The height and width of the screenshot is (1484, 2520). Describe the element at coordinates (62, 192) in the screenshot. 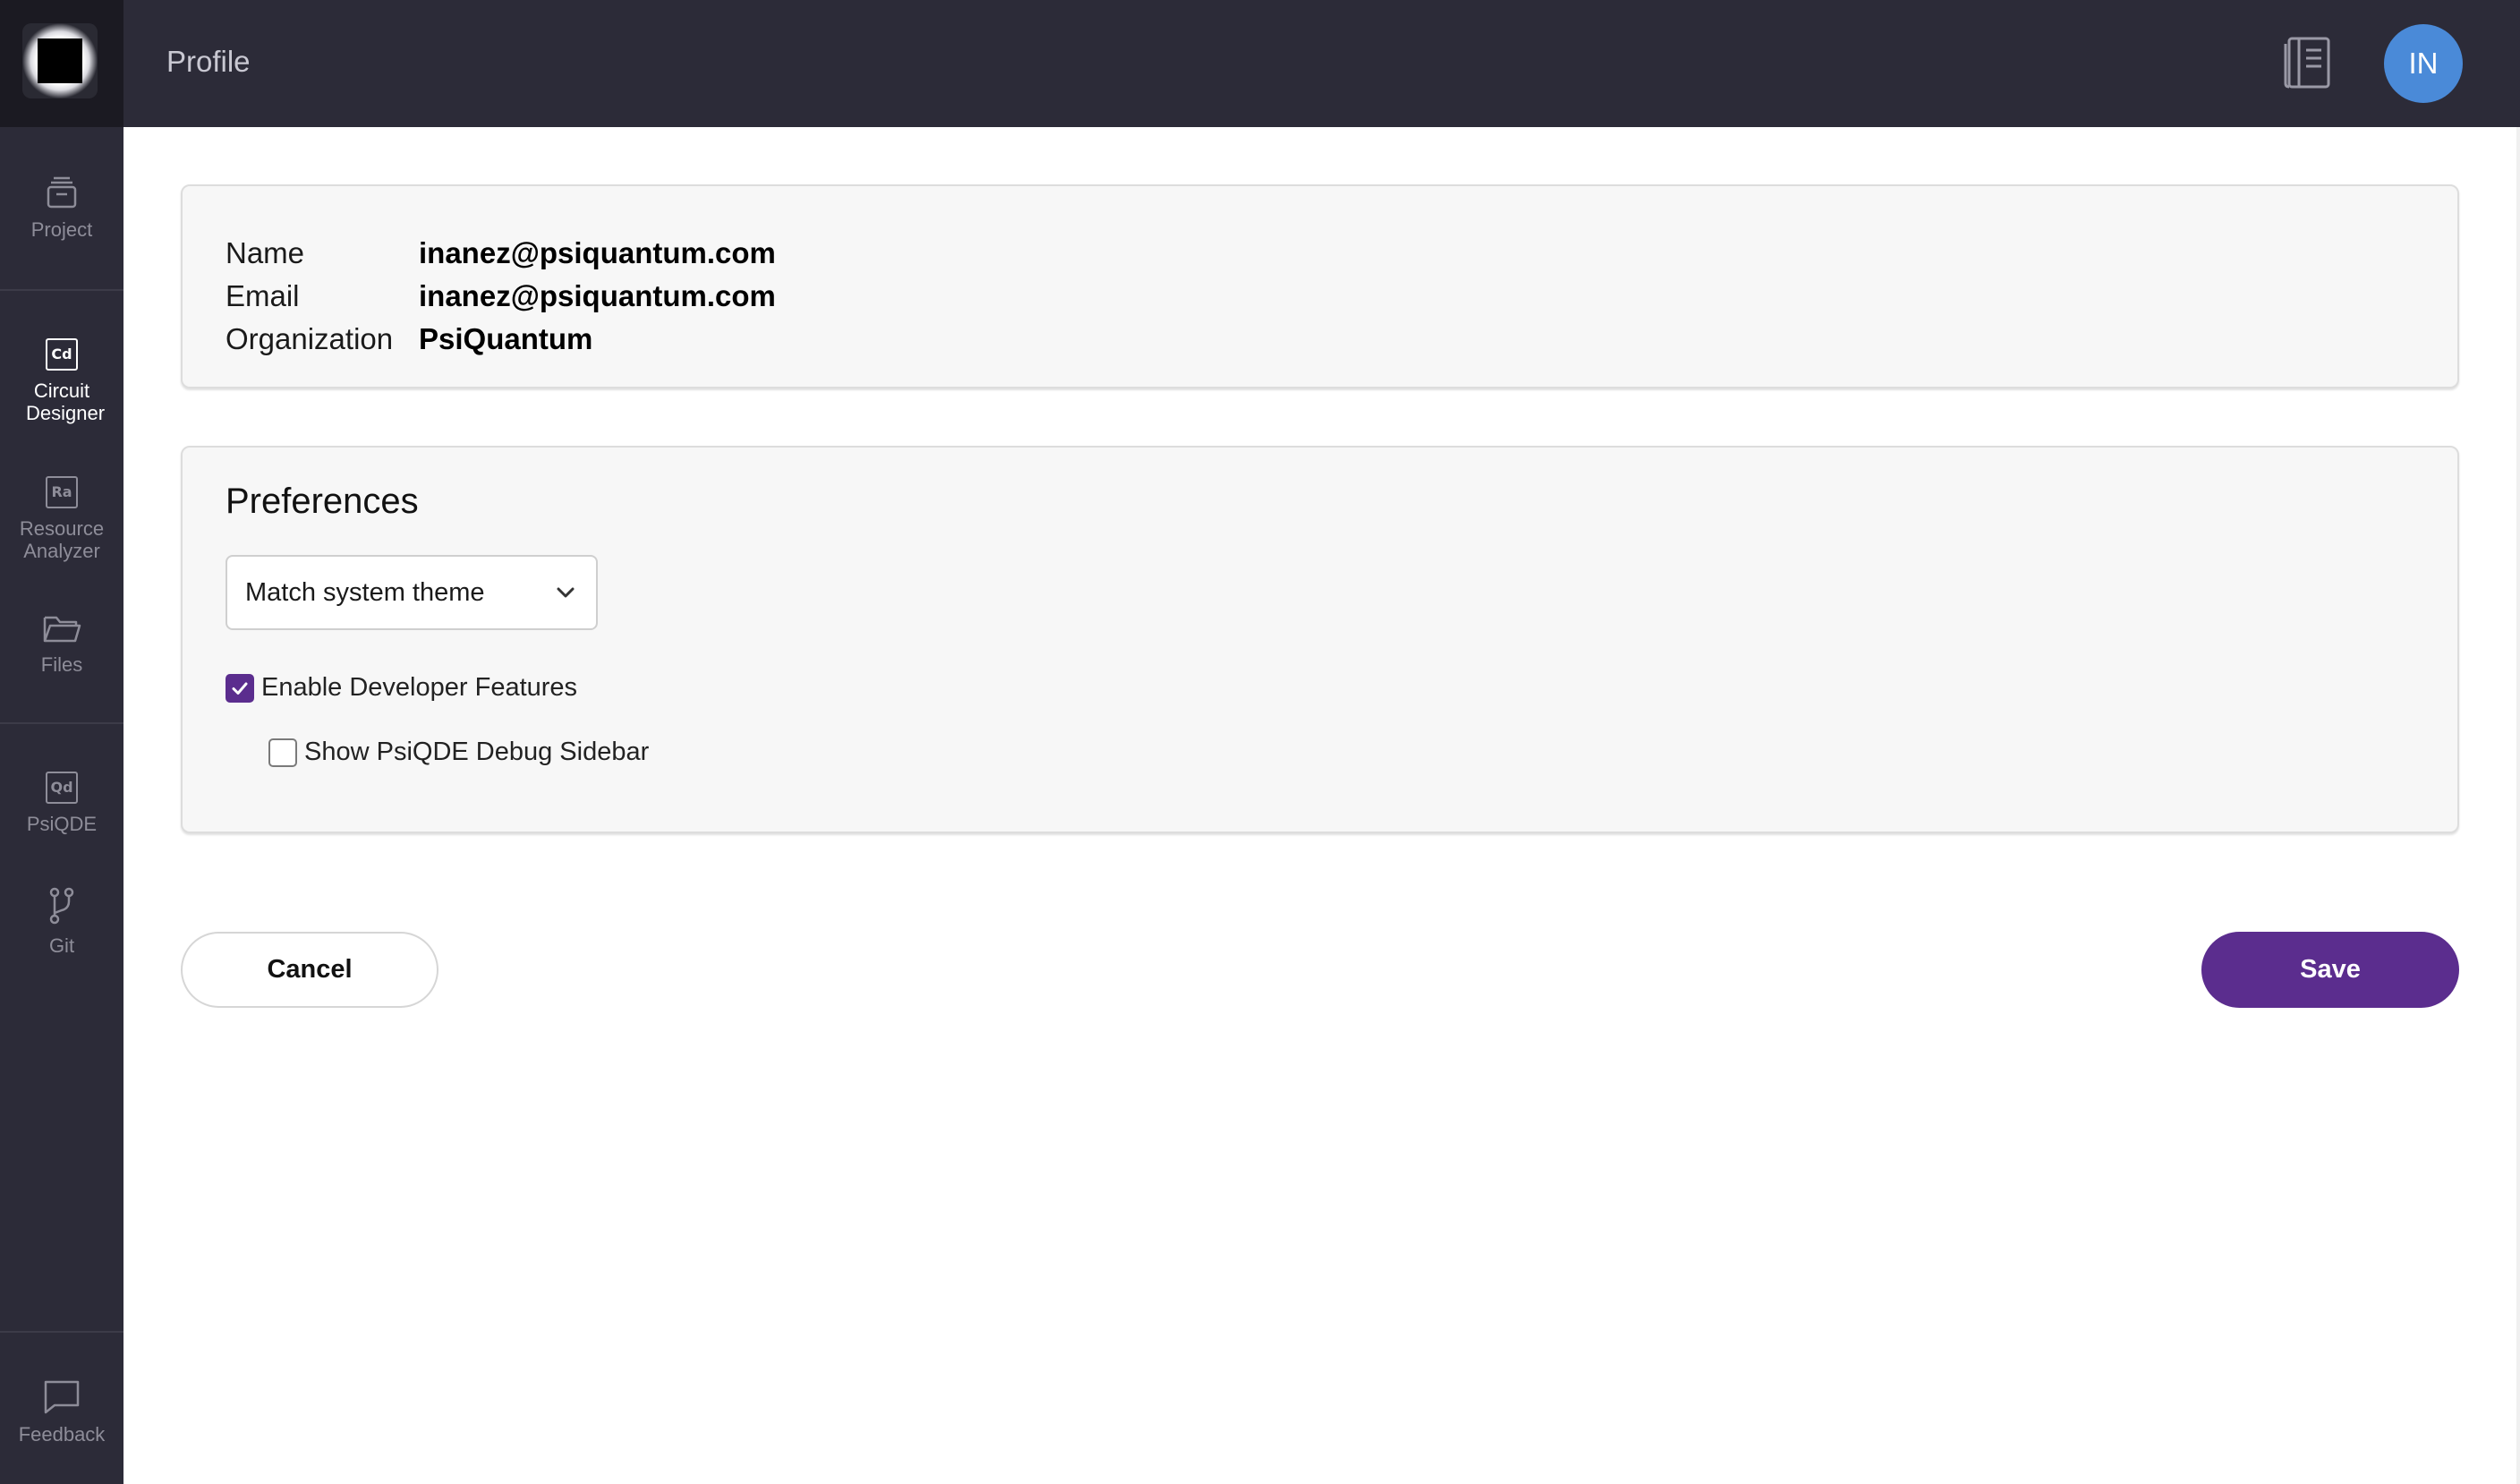

I see `project-stack-icon` at that location.